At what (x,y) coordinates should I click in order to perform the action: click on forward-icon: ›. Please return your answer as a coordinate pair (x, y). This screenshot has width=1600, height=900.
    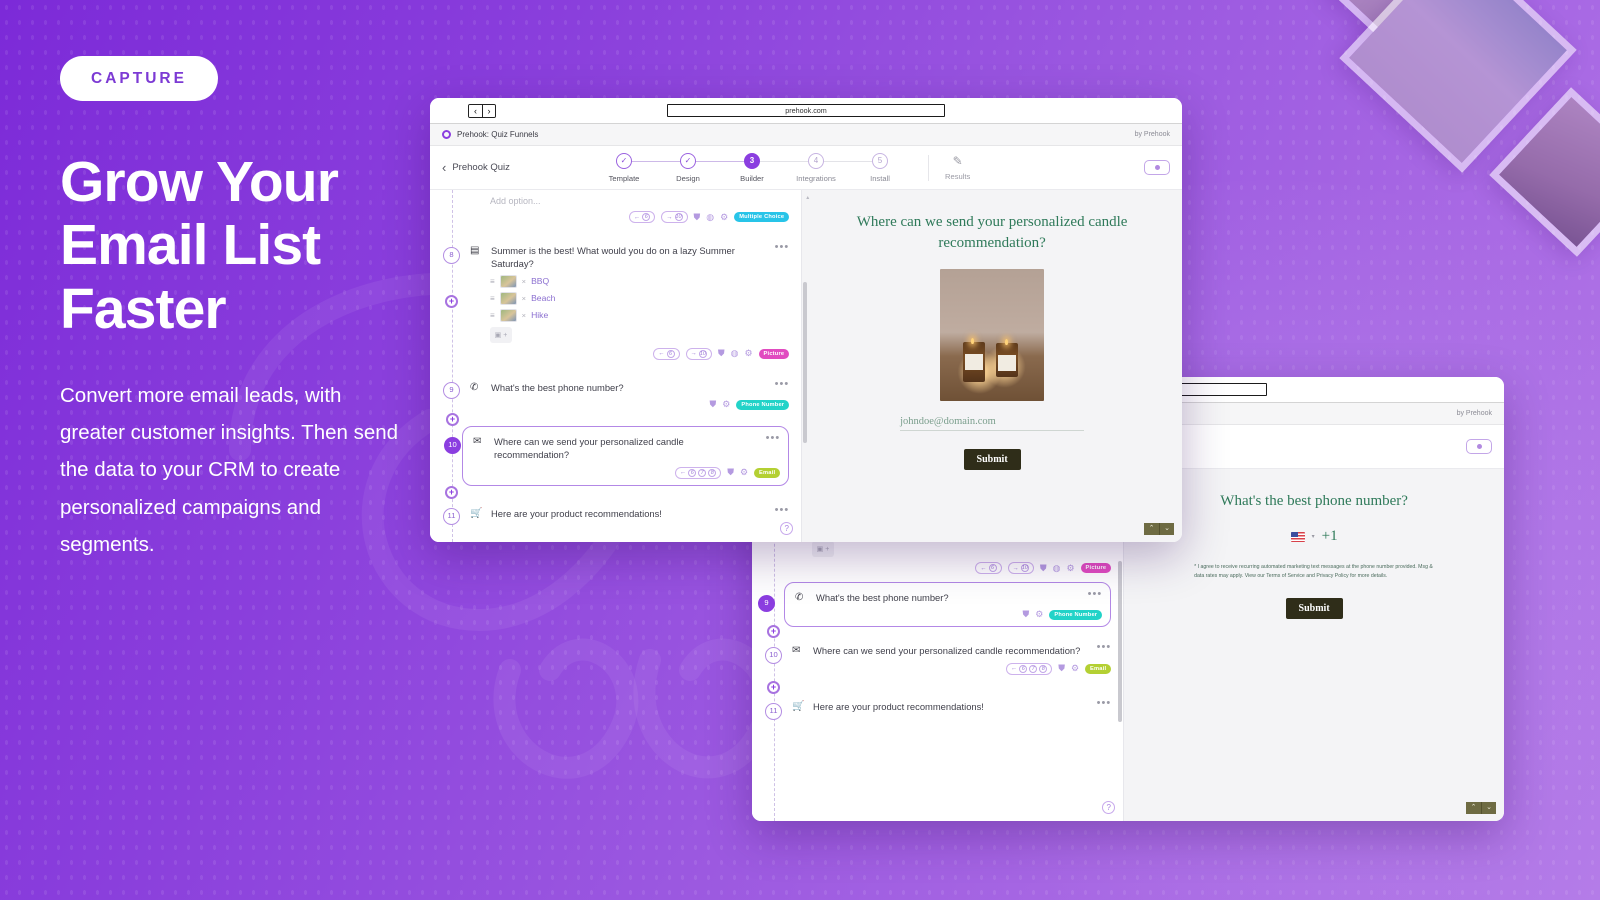
    Looking at the image, I should click on (488, 110).